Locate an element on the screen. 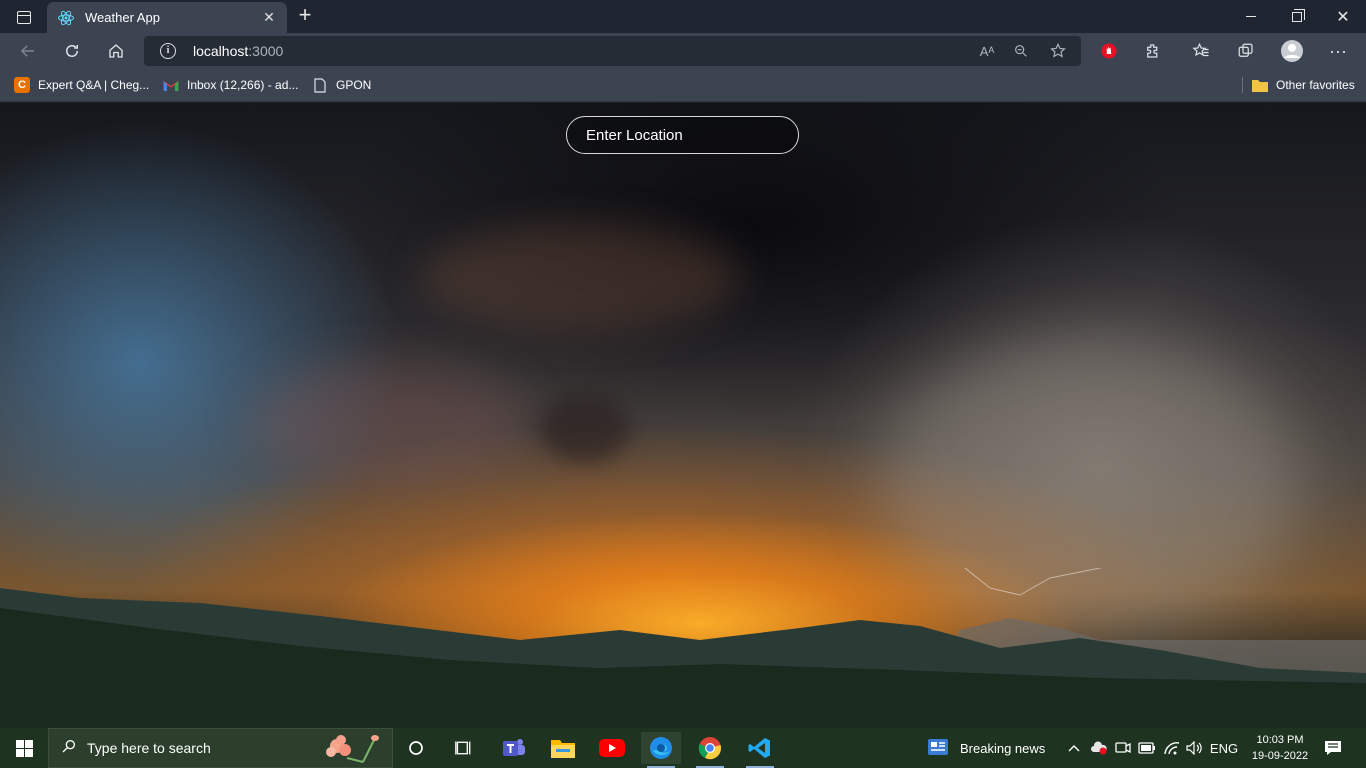 The image size is (1366, 768). teams-icon is located at coordinates (514, 748).